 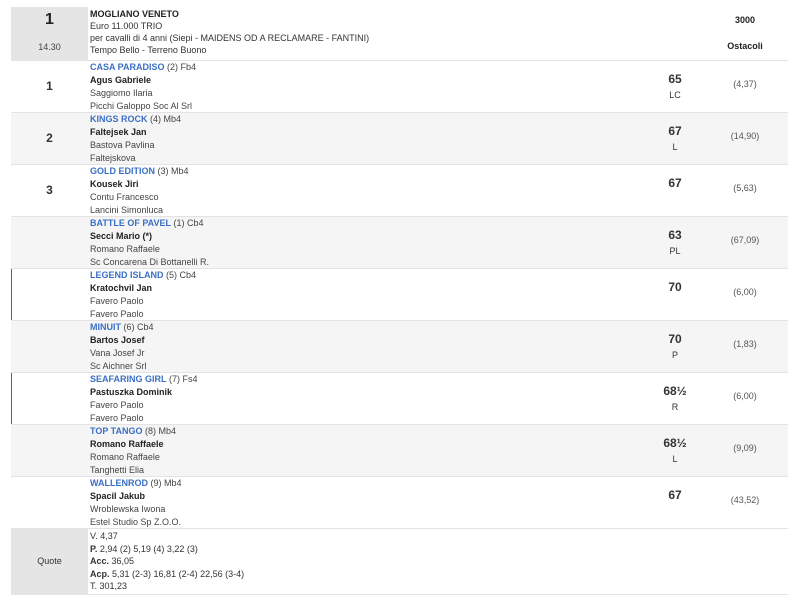 What do you see at coordinates (127, 444) in the screenshot?
I see `jockey-name: Romano Raffaele` at bounding box center [127, 444].